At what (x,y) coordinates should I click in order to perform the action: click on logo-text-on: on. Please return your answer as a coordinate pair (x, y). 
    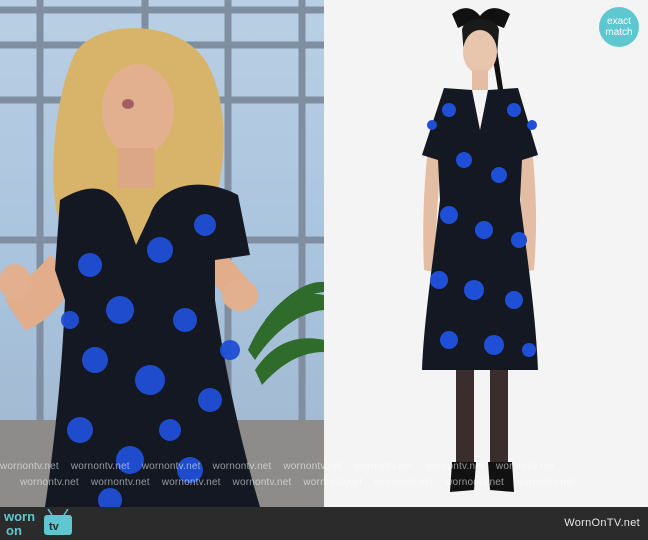
    Looking at the image, I should click on (14, 530).